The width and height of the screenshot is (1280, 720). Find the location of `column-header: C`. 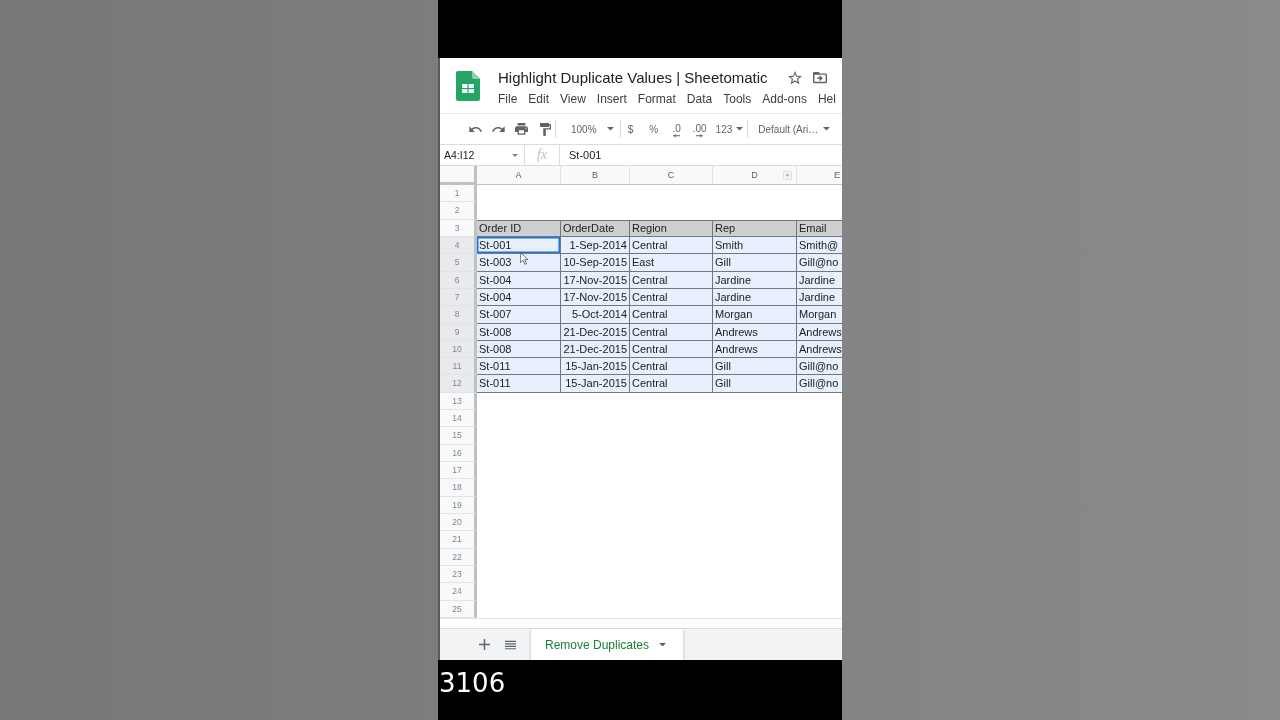

column-header: C is located at coordinates (671, 175).